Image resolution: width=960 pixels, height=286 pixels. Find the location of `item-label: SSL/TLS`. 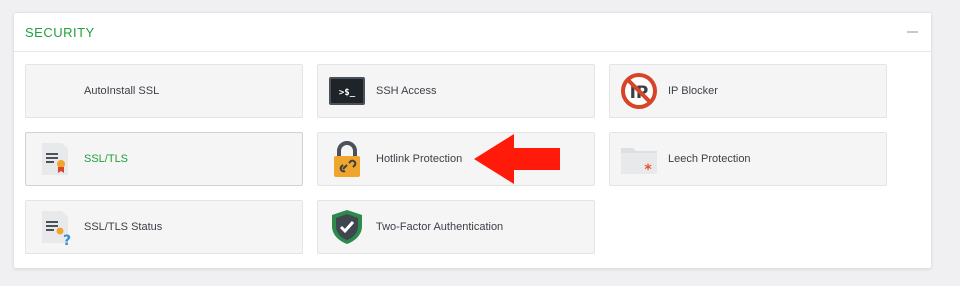

item-label: SSL/TLS is located at coordinates (106, 159).